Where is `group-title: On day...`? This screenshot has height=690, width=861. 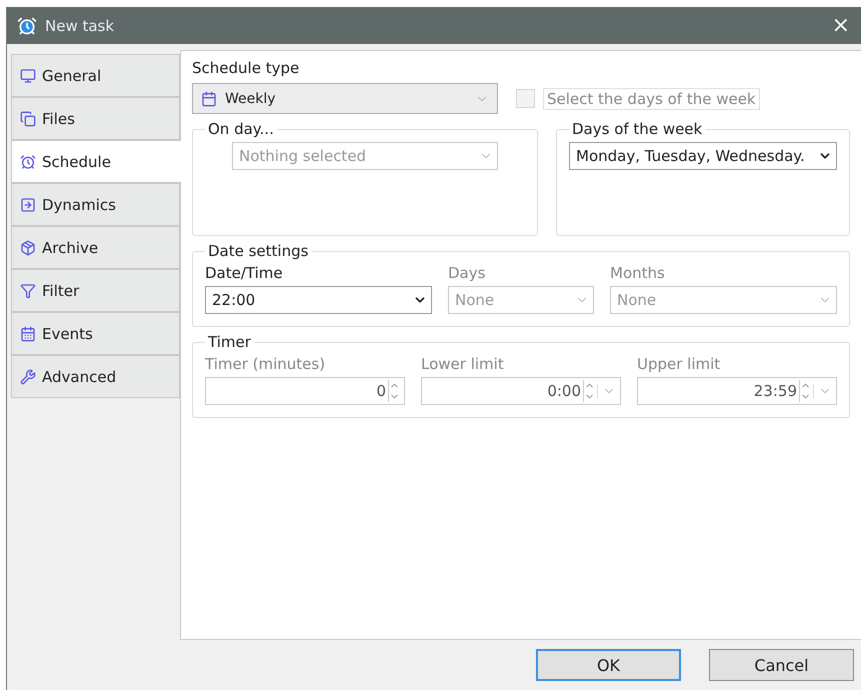
group-title: On day... is located at coordinates (241, 129).